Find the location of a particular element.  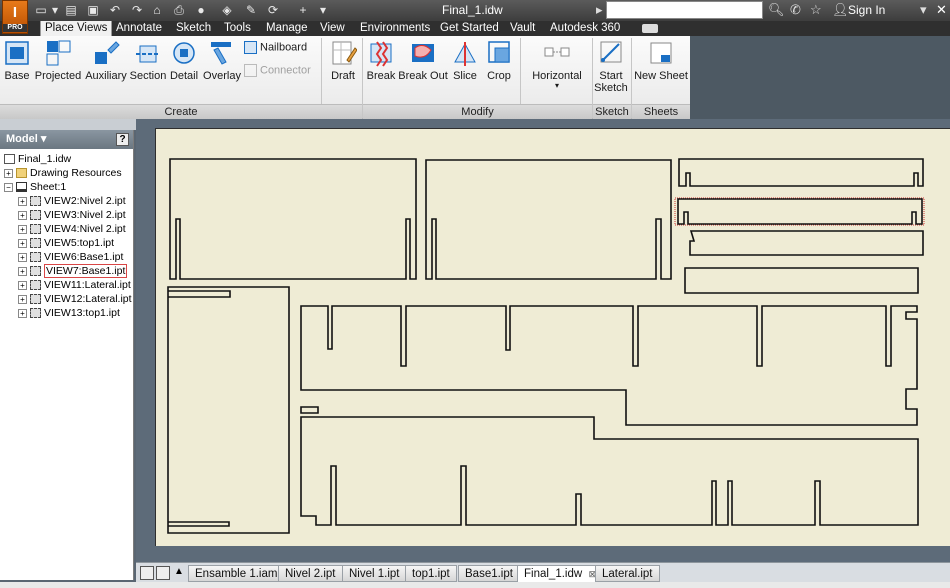

slice-button: Slice is located at coordinates (465, 60).